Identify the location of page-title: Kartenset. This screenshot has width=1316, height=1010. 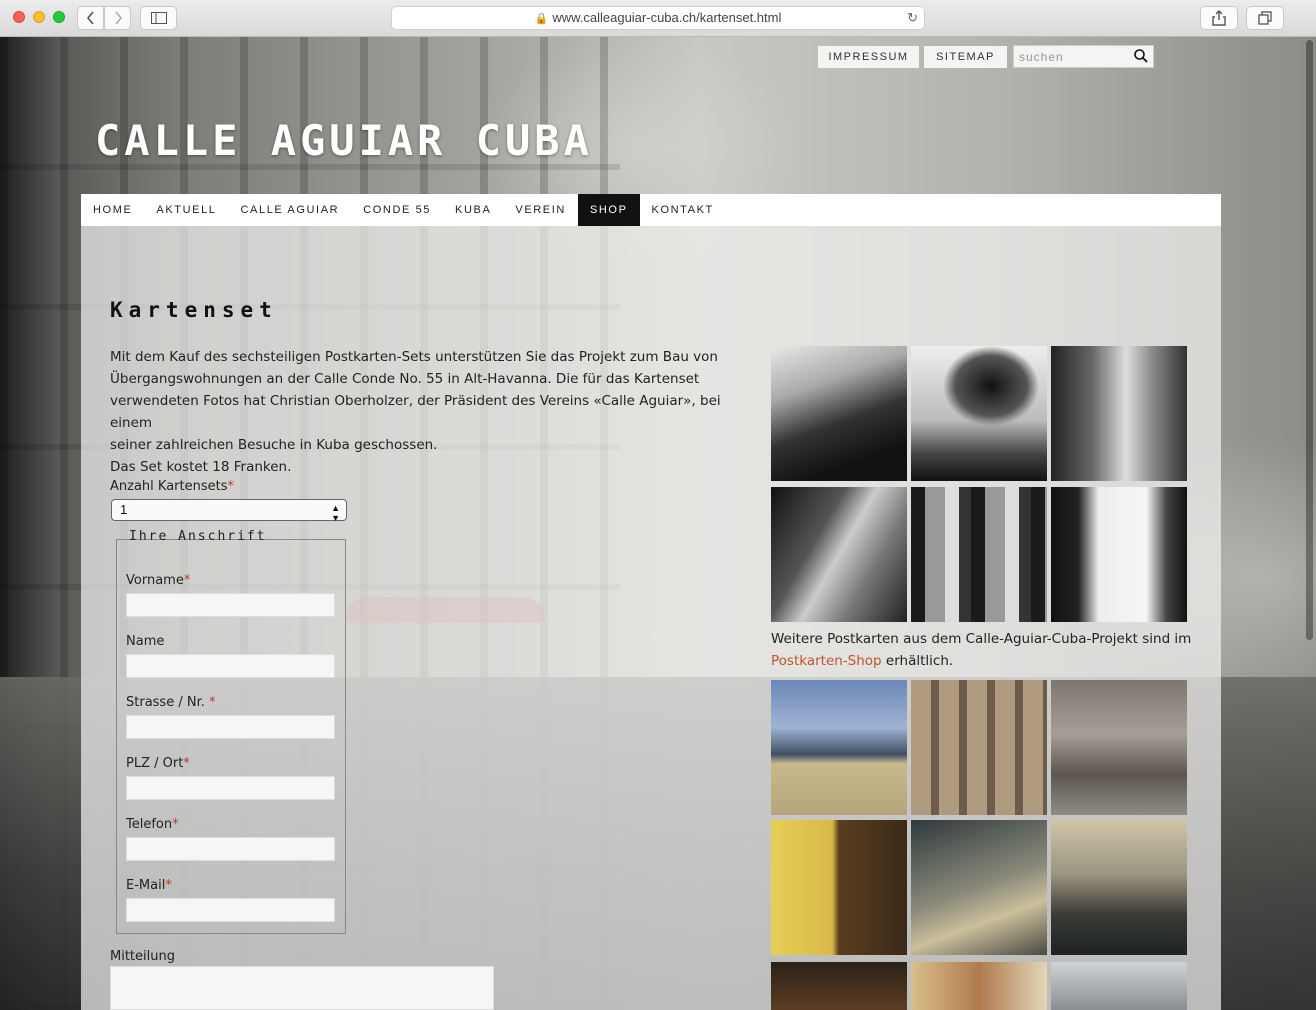
(194, 310).